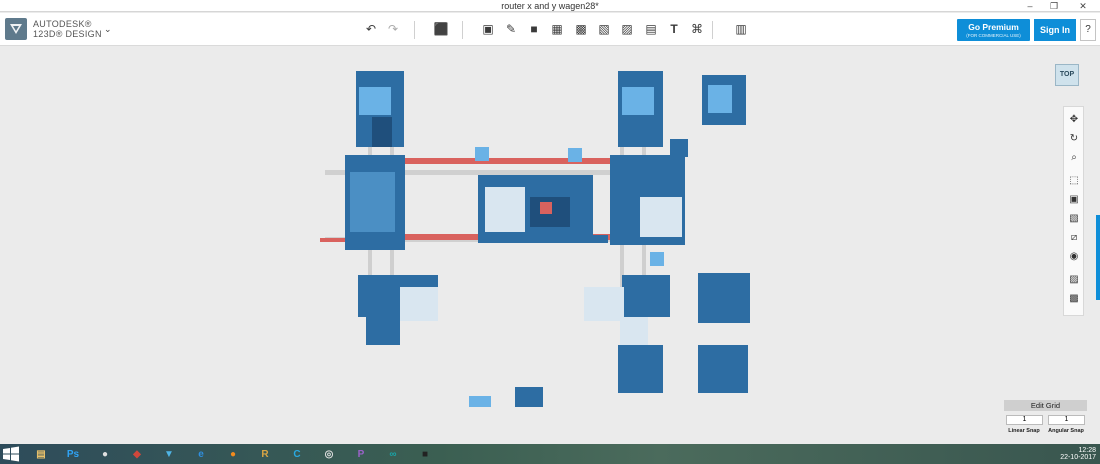 The height and width of the screenshot is (464, 1100). I want to click on firefox-icon: ●, so click(233, 454).